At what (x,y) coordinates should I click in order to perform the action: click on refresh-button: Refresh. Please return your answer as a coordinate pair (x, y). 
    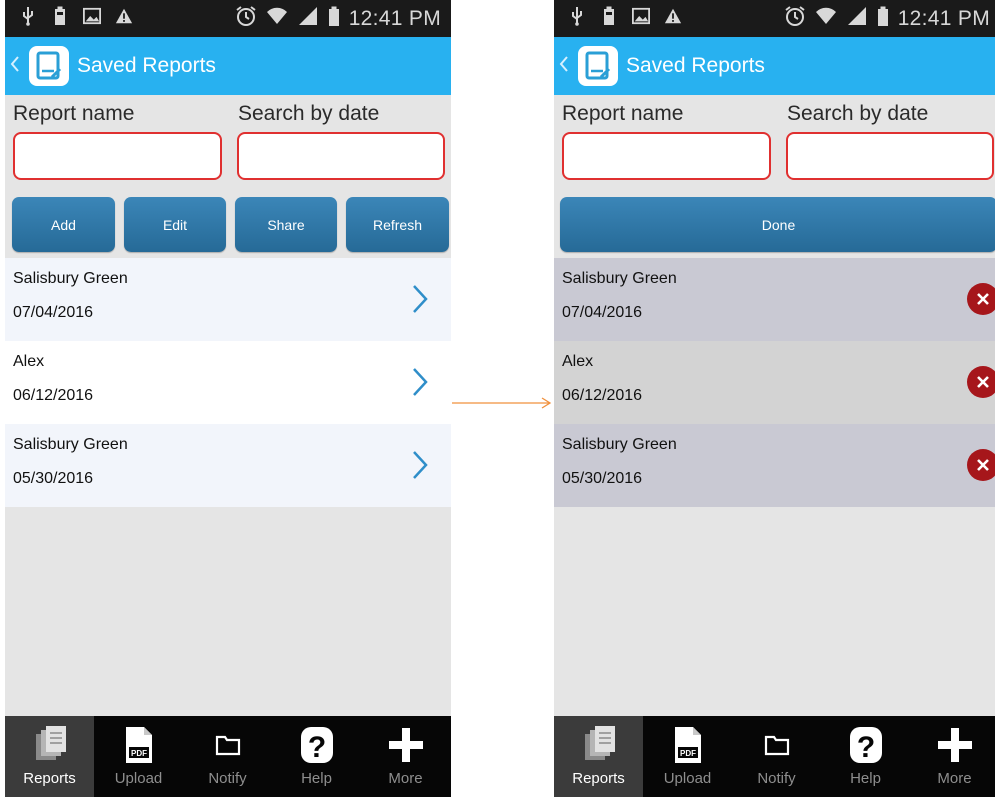
    Looking at the image, I should click on (397, 224).